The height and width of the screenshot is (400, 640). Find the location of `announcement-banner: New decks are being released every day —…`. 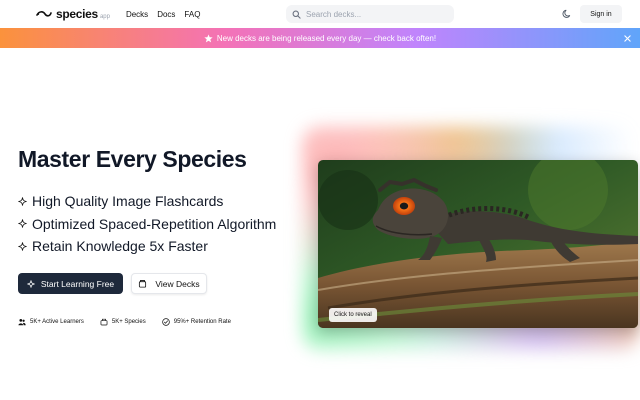

announcement-banner: New decks are being released every day —… is located at coordinates (320, 38).